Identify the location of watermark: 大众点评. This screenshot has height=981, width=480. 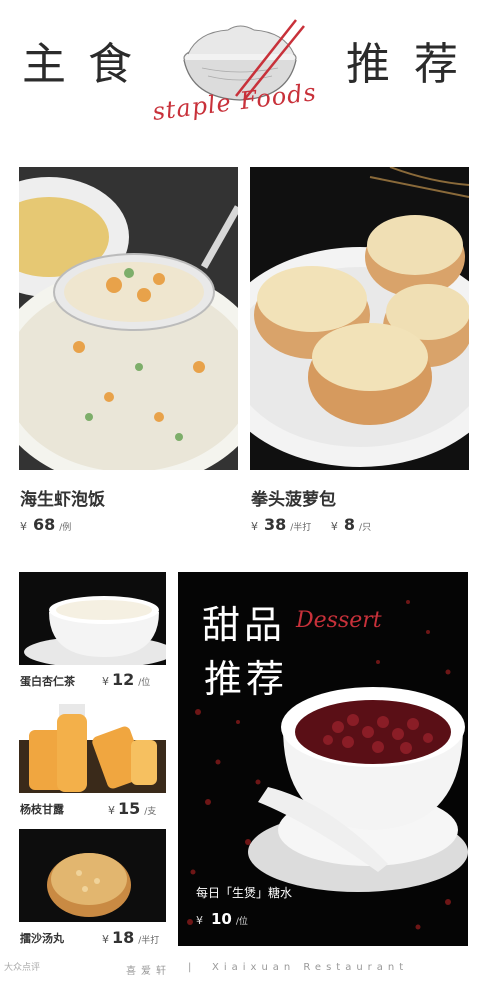
(22, 968).